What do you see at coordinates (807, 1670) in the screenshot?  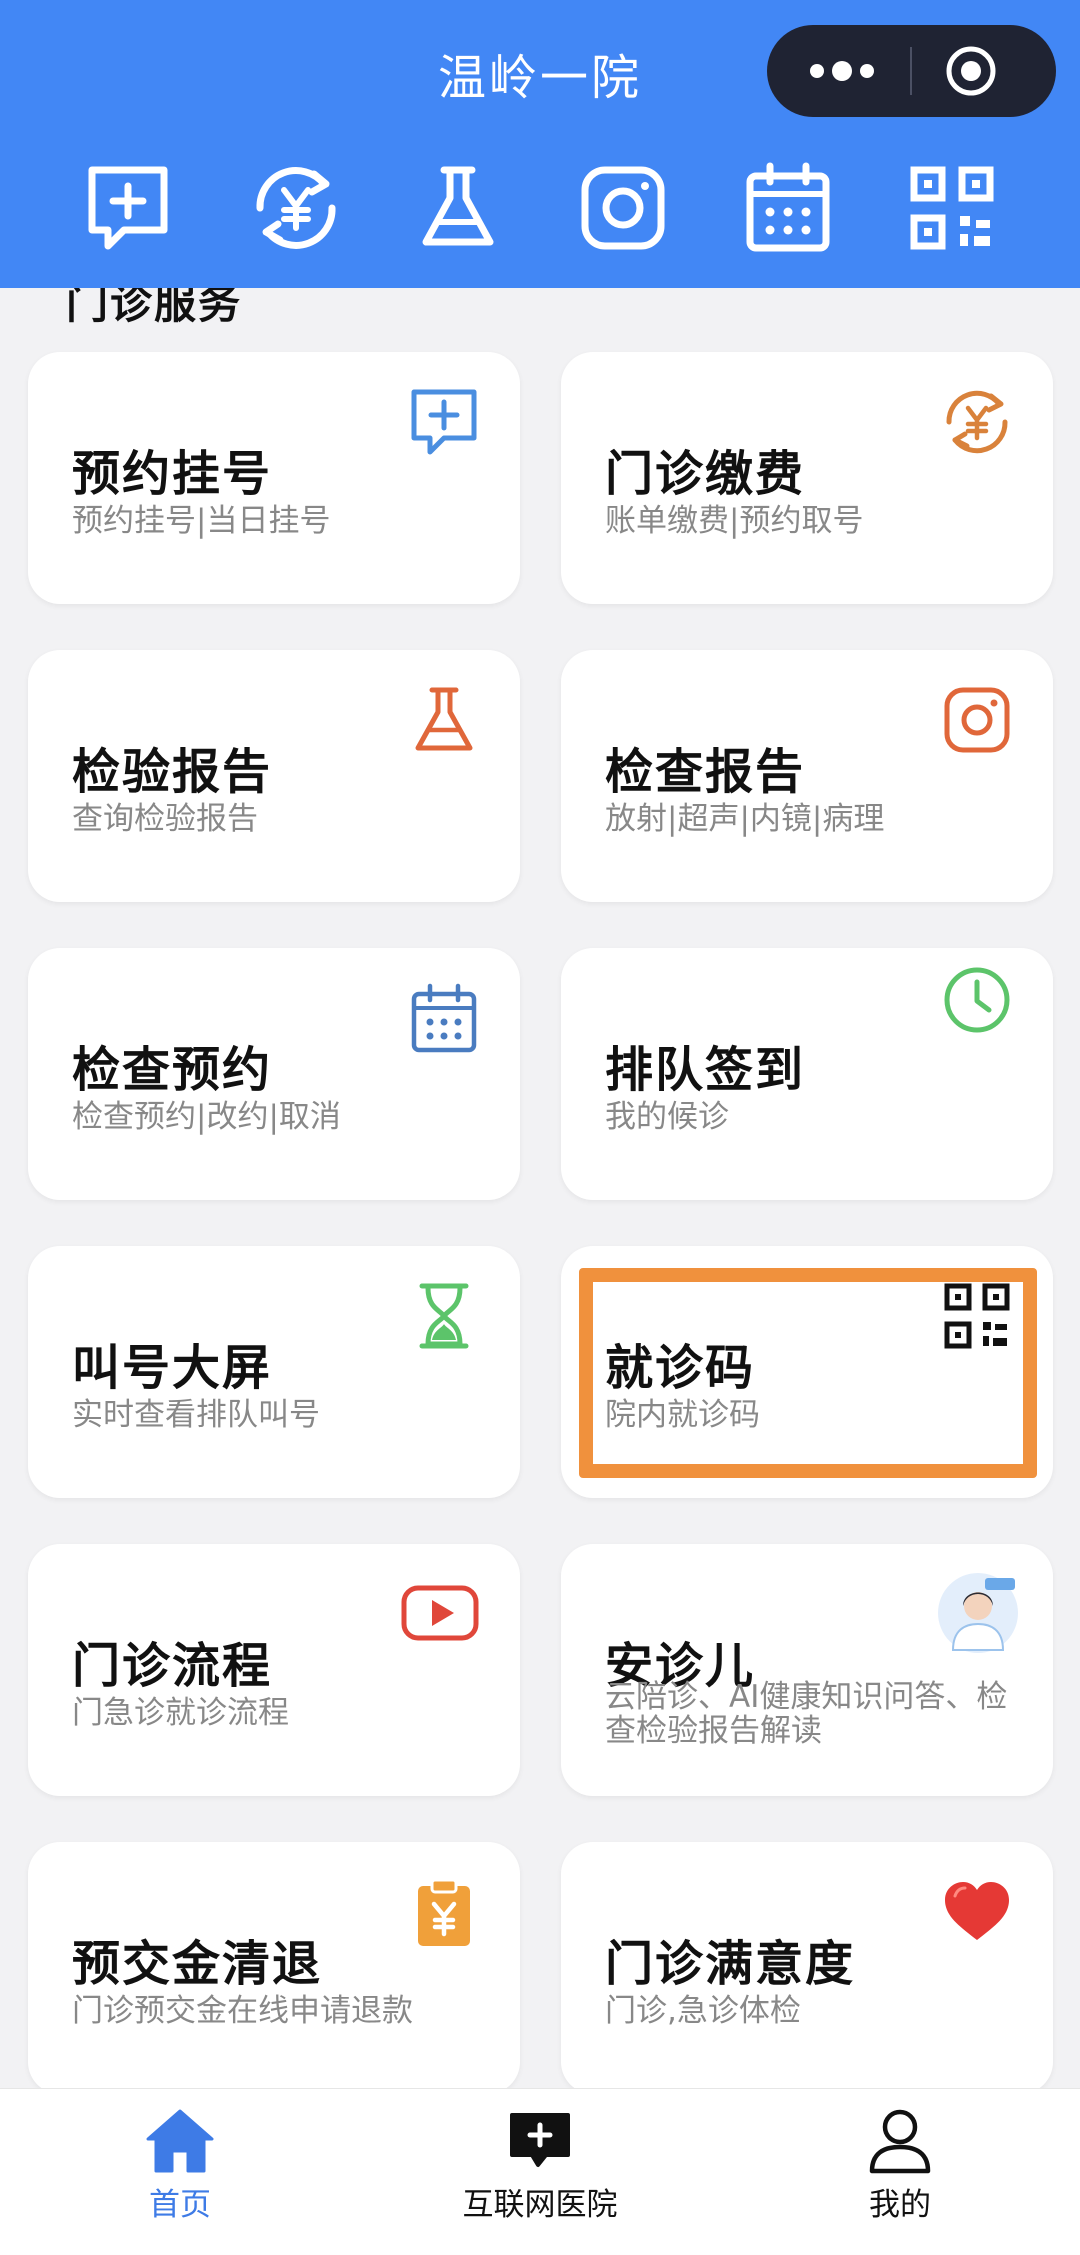 I see `card-anzhener: 安诊儿 云陪诊、AI健康知识问答、检查检验报告解读` at bounding box center [807, 1670].